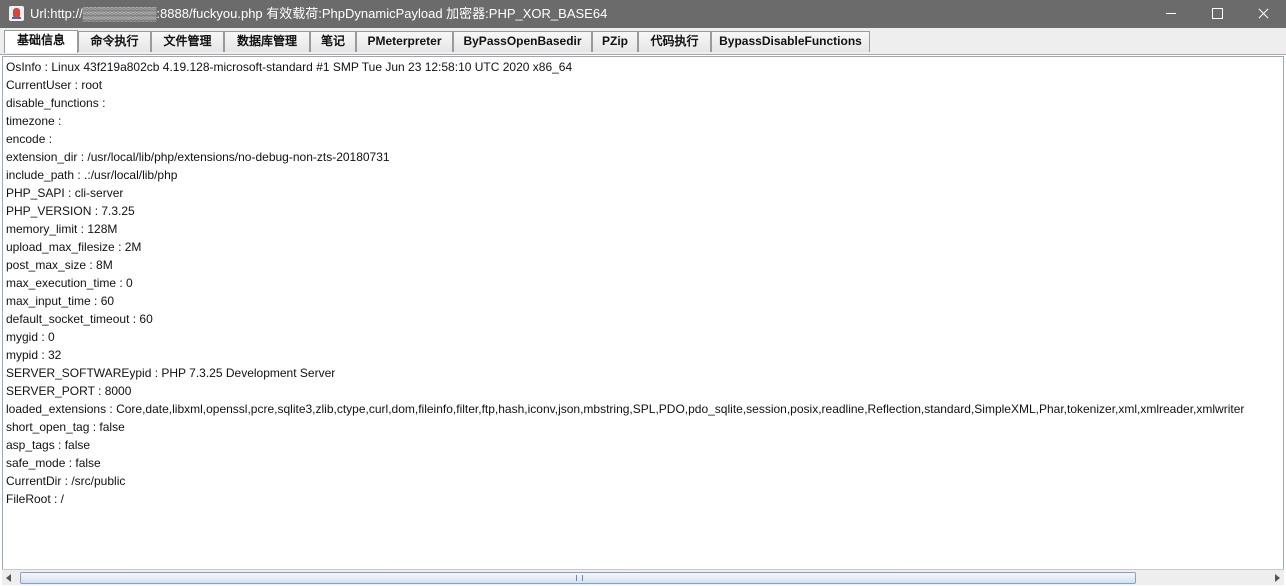 This screenshot has height=586, width=1286. What do you see at coordinates (267, 41) in the screenshot?
I see `tab-database-manager: 数据库管理` at bounding box center [267, 41].